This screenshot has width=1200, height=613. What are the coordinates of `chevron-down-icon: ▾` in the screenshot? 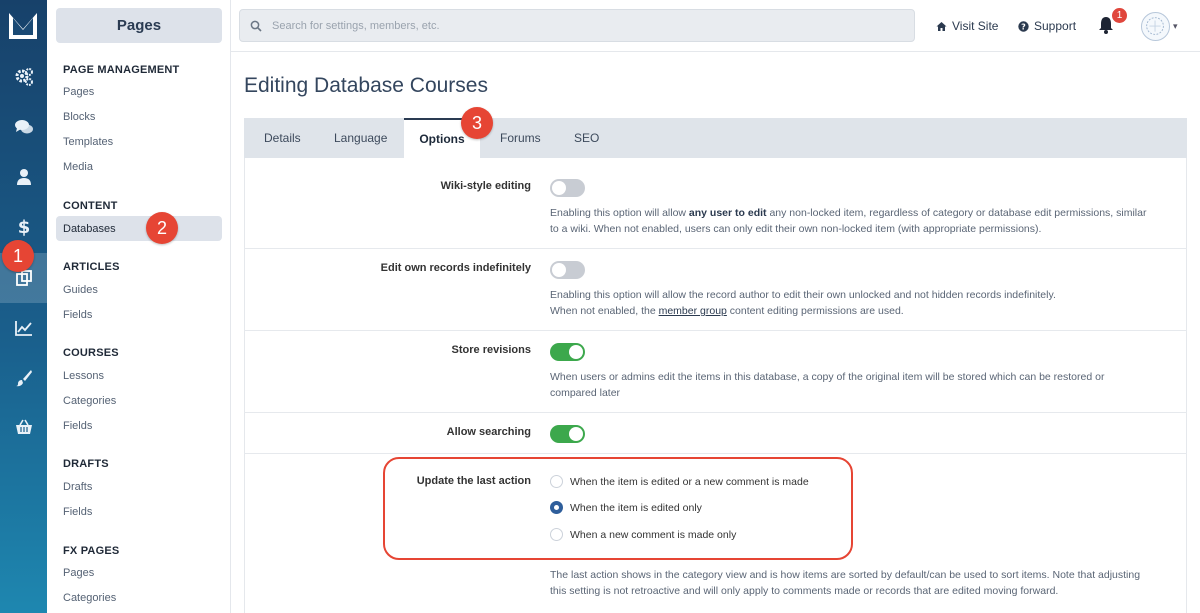 It's located at (1175, 26).